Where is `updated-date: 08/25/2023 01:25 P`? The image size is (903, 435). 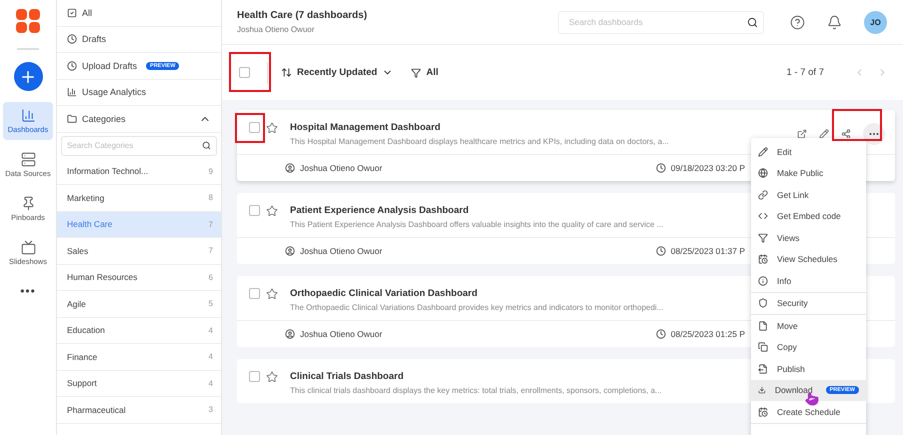 updated-date: 08/25/2023 01:25 P is located at coordinates (707, 334).